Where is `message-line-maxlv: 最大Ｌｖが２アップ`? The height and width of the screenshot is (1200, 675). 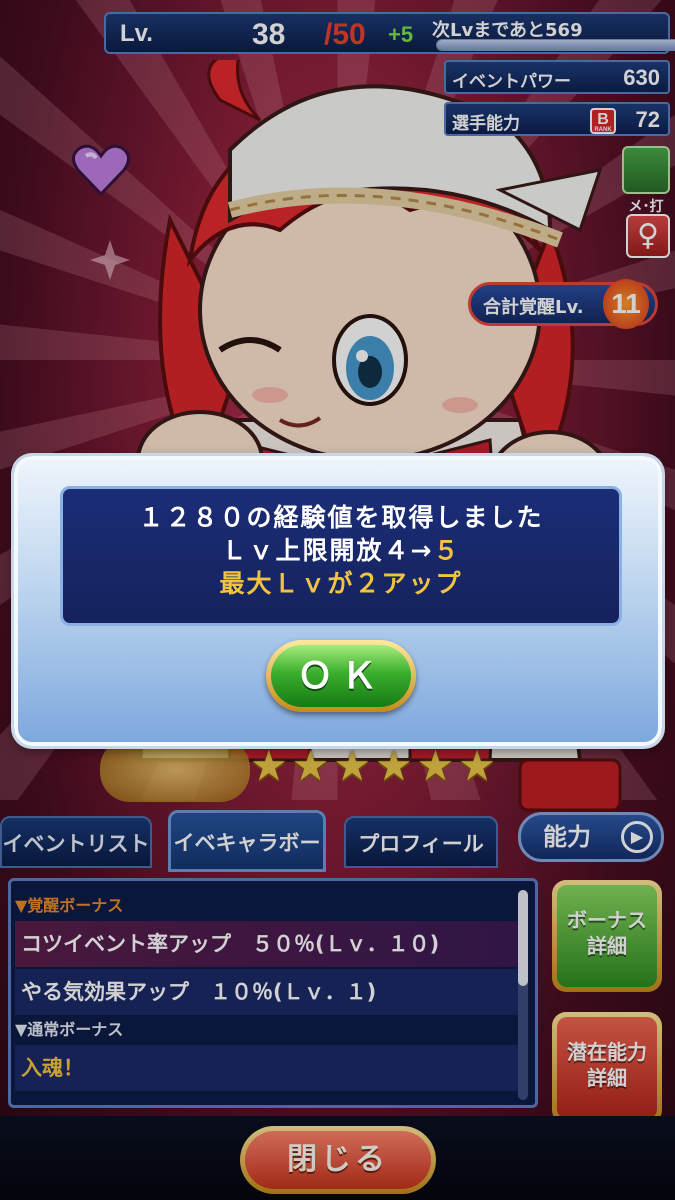 message-line-maxlv: 最大Ｌｖが２アップ is located at coordinates (341, 583).